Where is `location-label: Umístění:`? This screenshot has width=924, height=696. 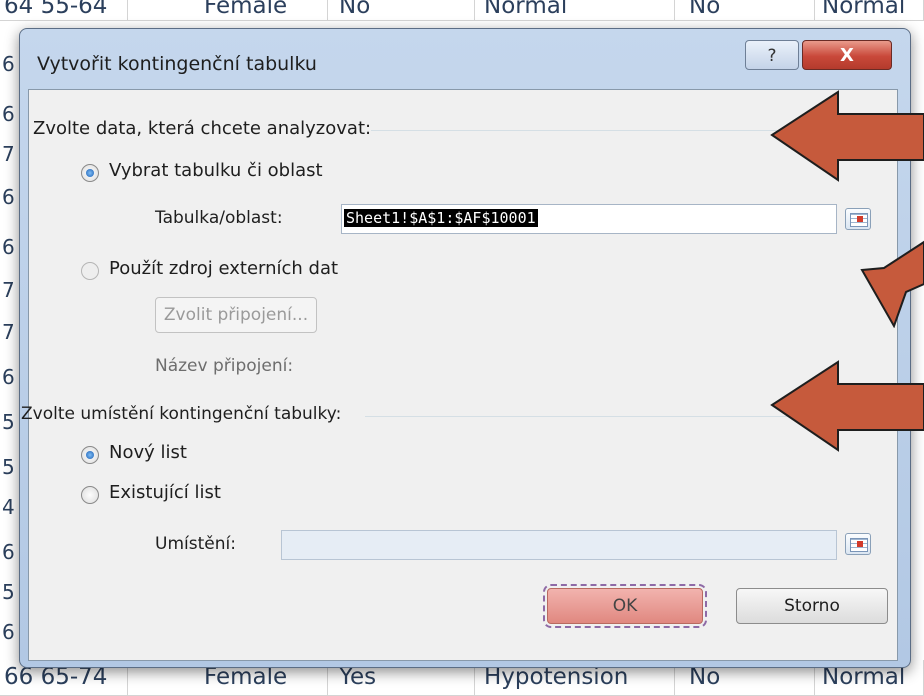
location-label: Umístění: is located at coordinates (195, 544).